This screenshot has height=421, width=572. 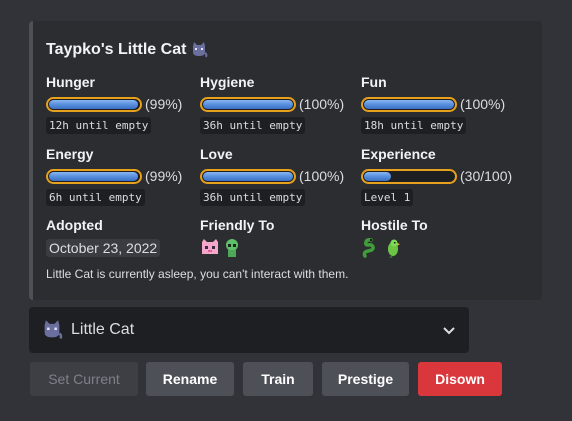 What do you see at coordinates (374, 82) in the screenshot?
I see `stat-name: Fun` at bounding box center [374, 82].